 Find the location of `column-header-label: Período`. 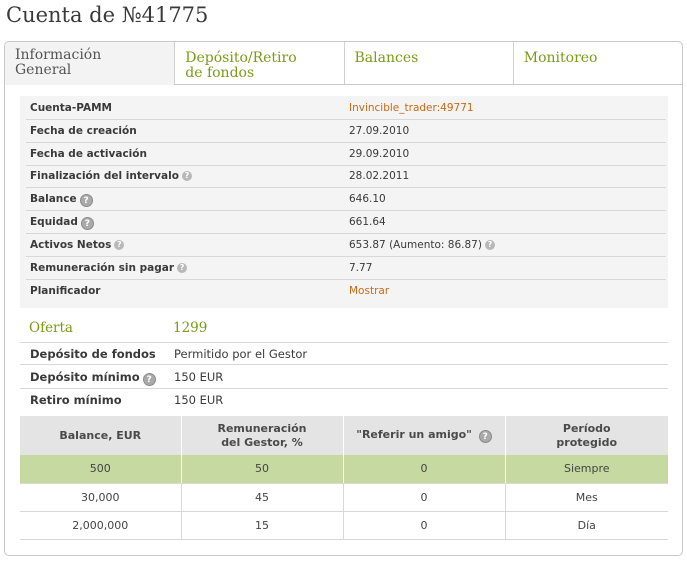

column-header-label: Período is located at coordinates (586, 428).